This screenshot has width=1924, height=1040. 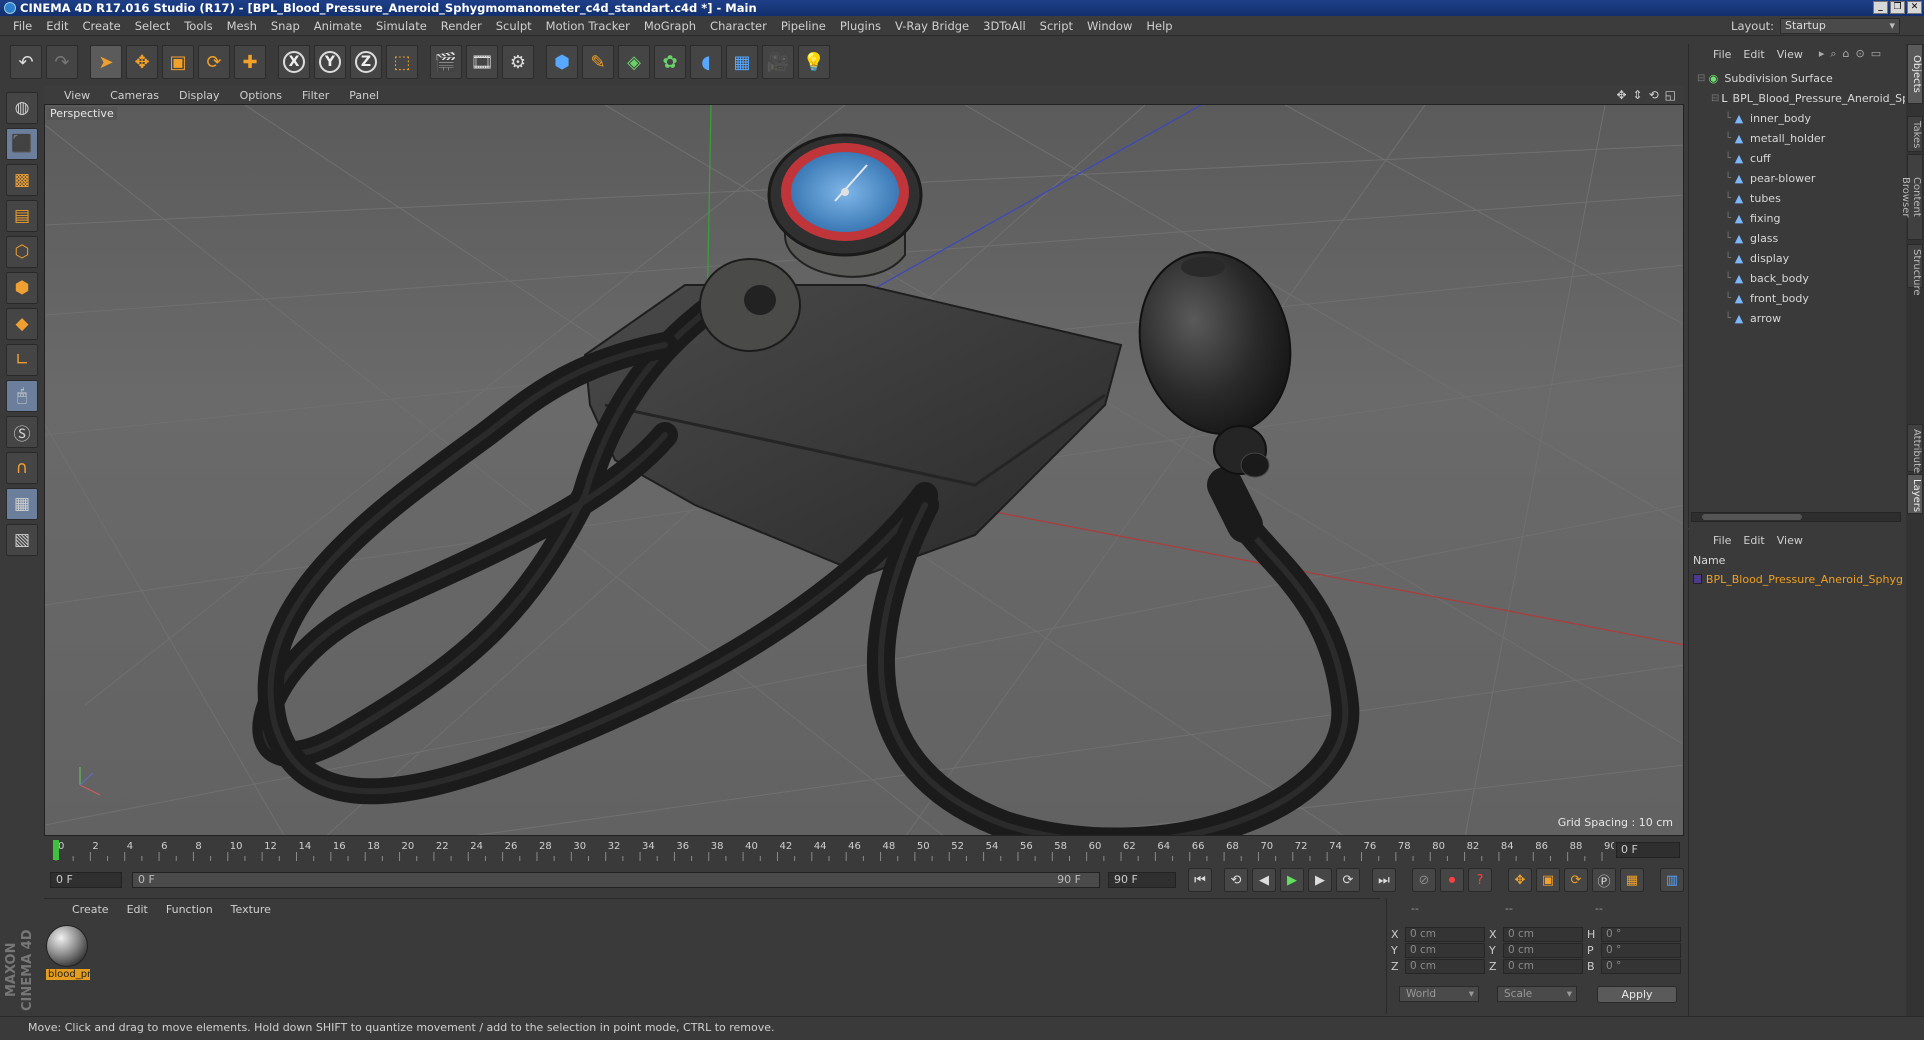 I want to click on key-position-icon: ✥, so click(x=1520, y=880).